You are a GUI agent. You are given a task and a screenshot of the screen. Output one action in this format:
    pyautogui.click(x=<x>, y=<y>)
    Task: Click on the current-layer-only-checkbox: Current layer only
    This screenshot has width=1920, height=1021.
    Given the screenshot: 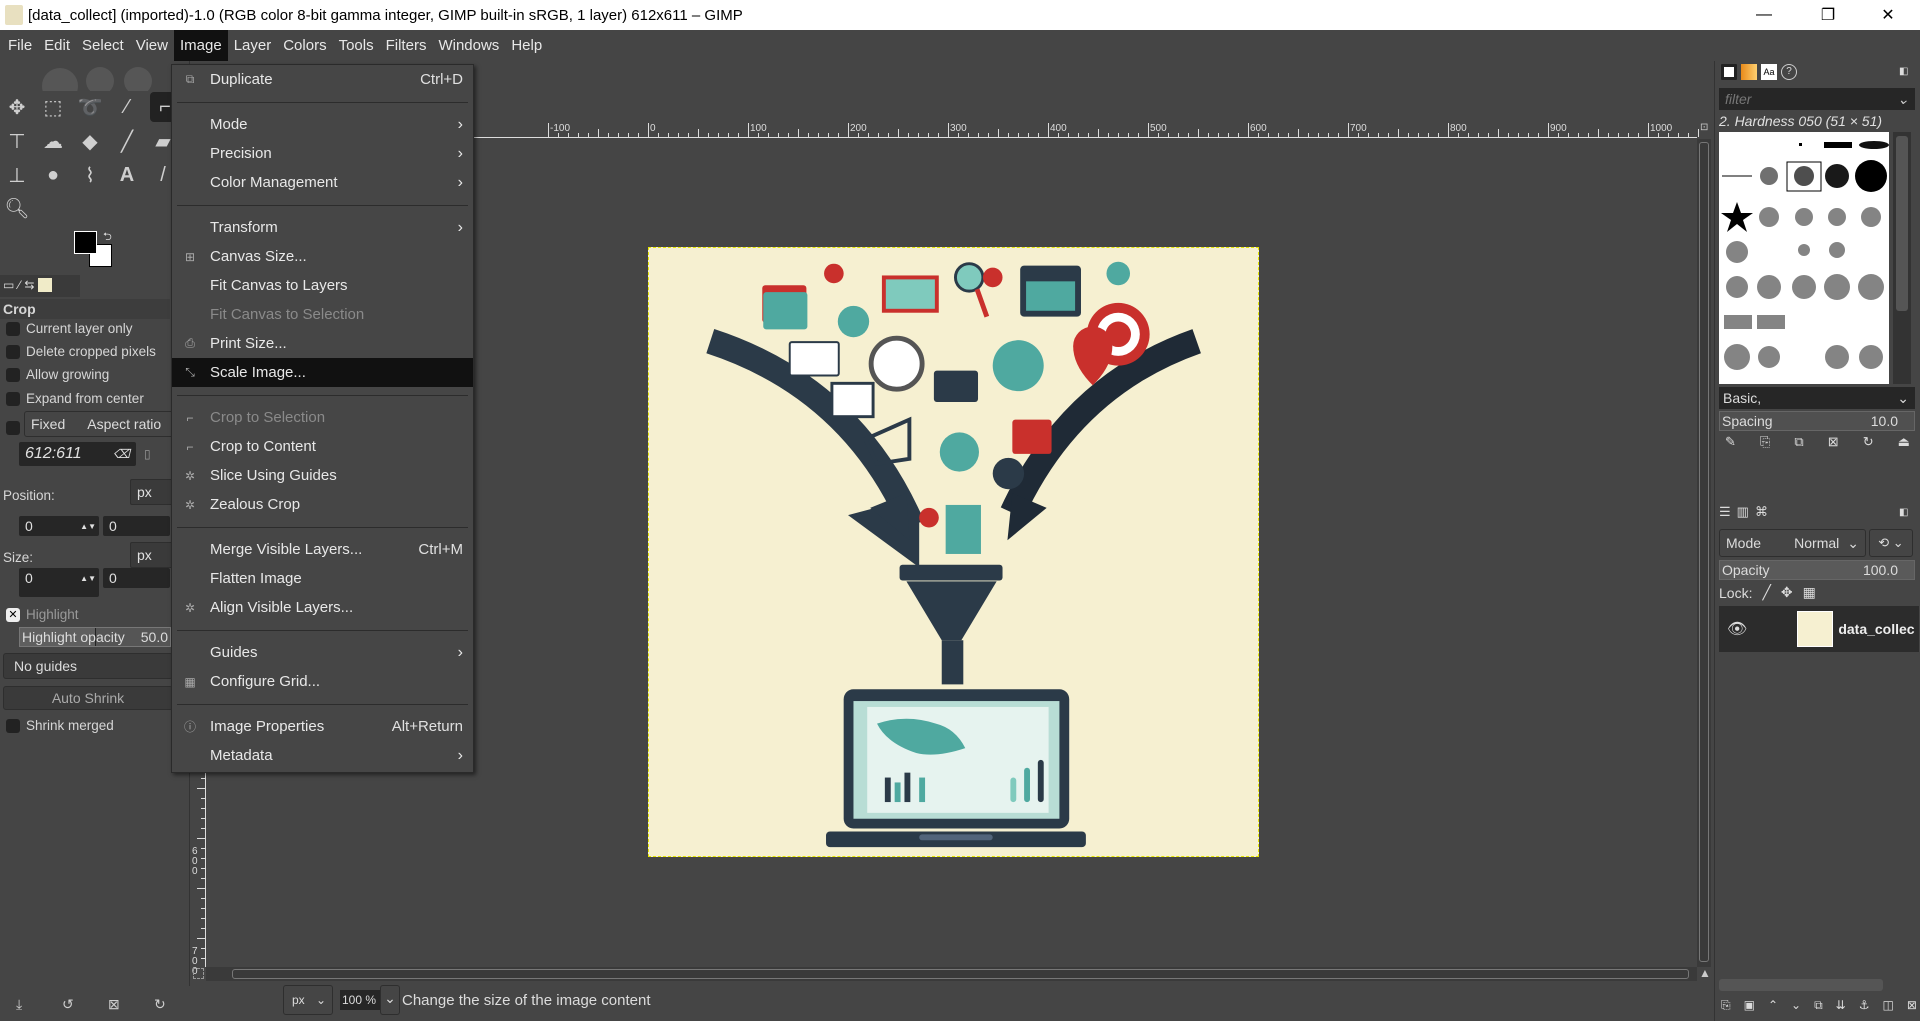 What is the action you would take?
    pyautogui.click(x=69, y=328)
    